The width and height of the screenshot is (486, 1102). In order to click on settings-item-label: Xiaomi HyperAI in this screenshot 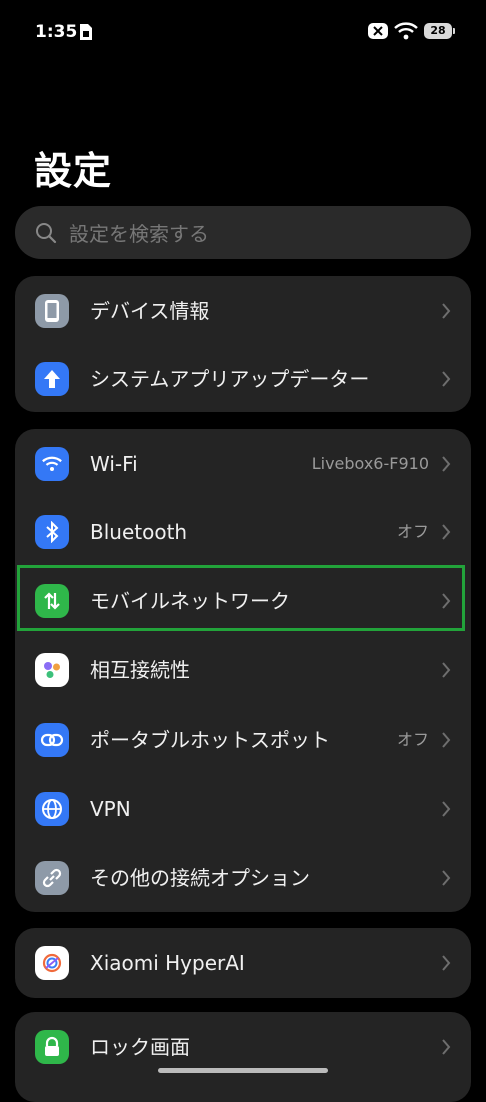, I will do `click(167, 963)`.